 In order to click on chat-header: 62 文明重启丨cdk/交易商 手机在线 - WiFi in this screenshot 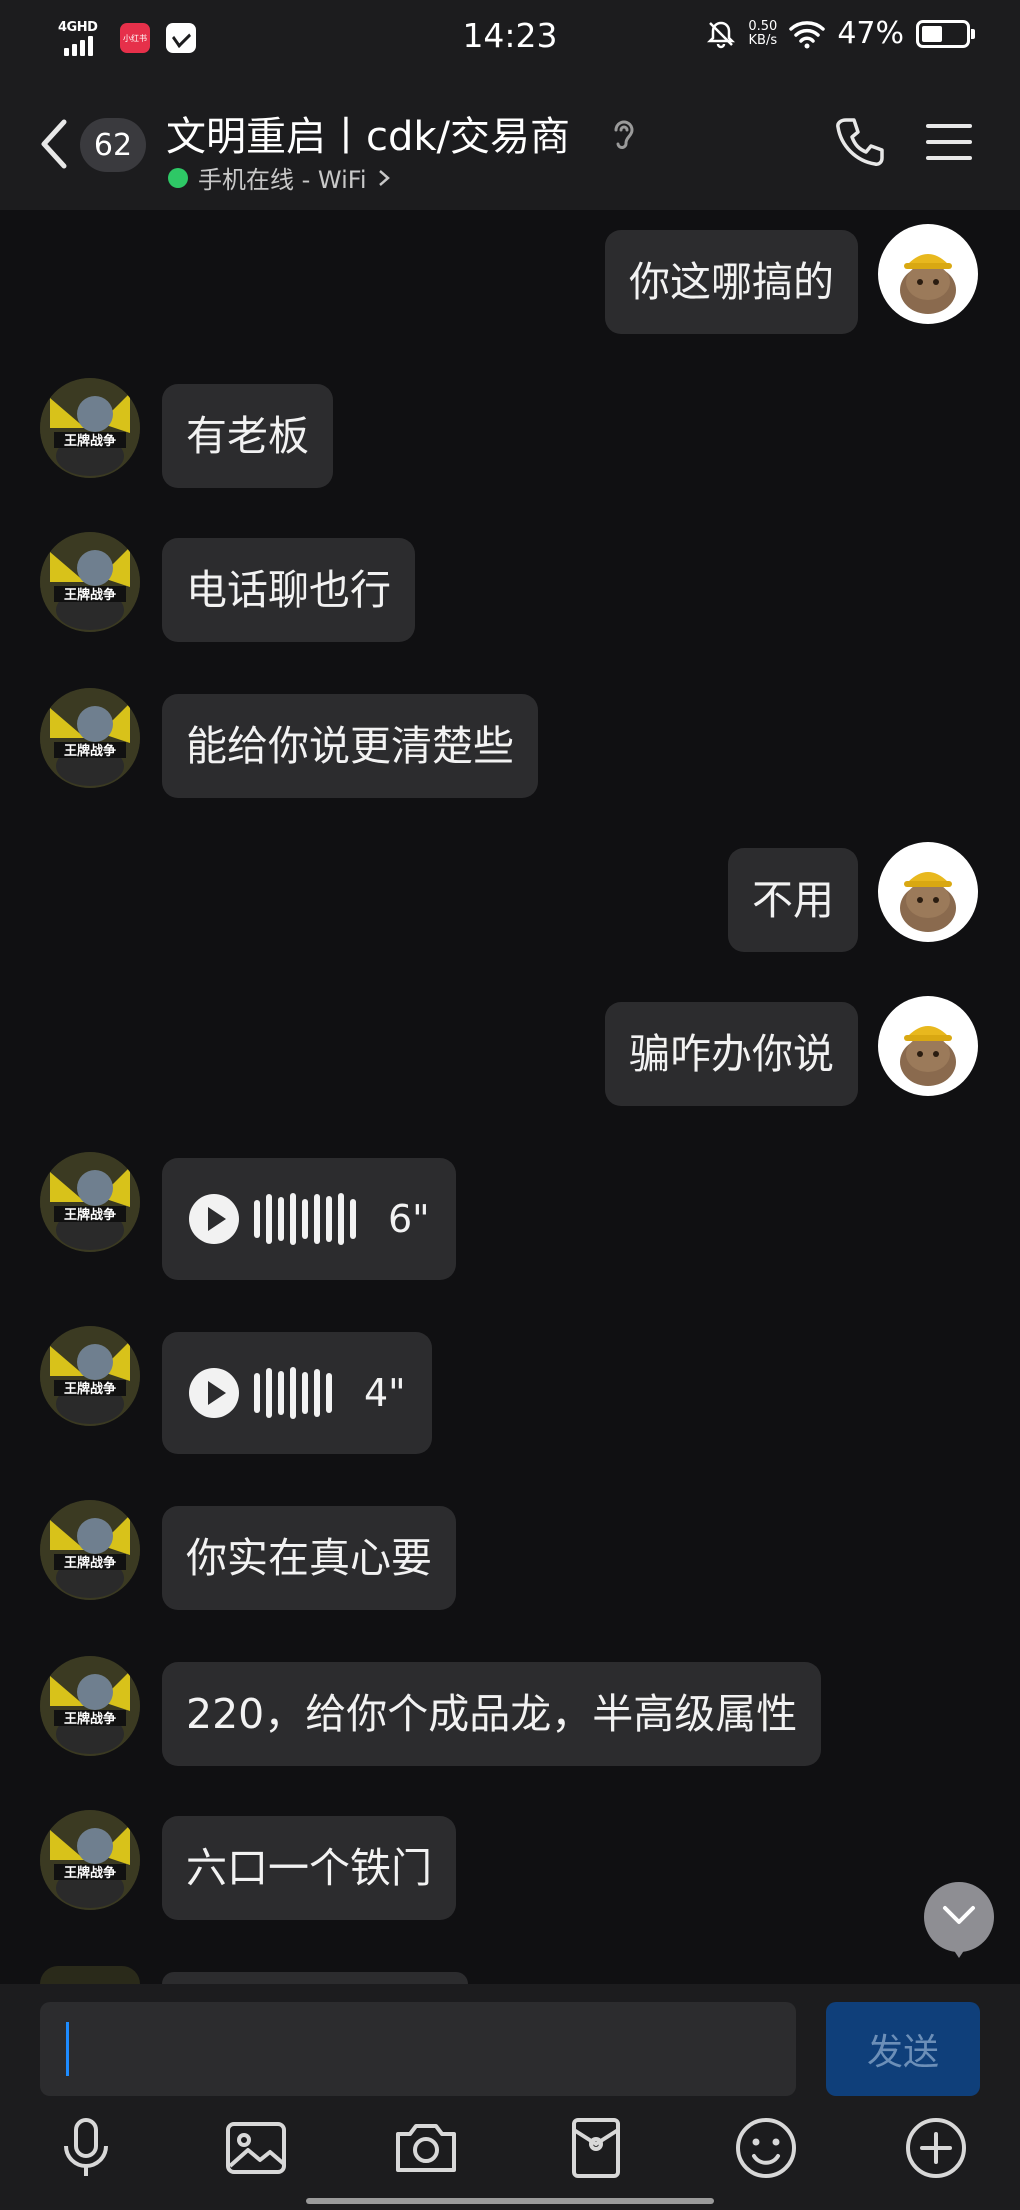, I will do `click(510, 144)`.